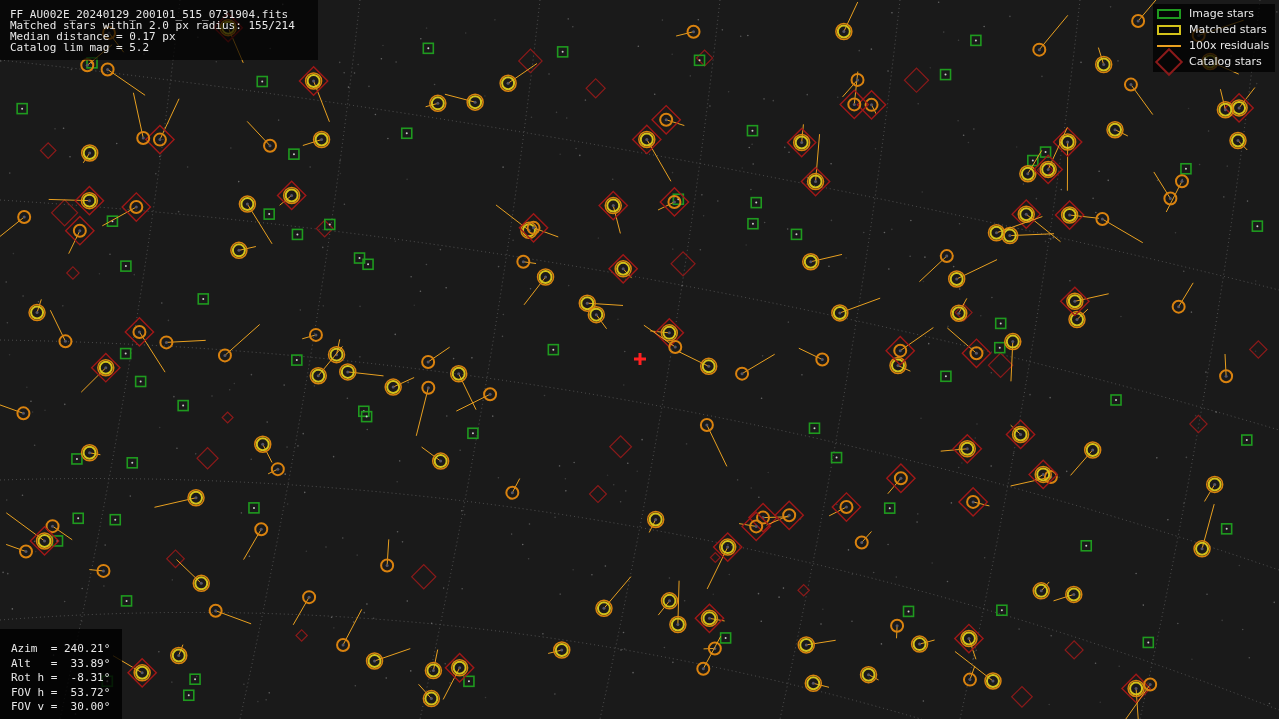 This screenshot has height=719, width=1279. I want to click on center-cross-icon, so click(640, 359).